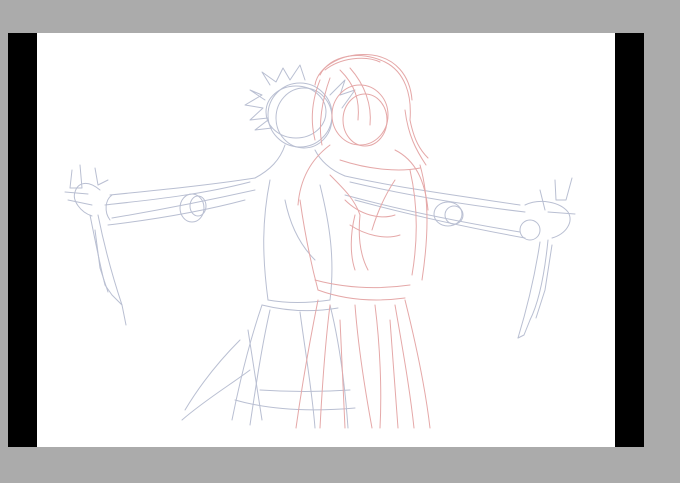 The height and width of the screenshot is (483, 680). What do you see at coordinates (629, 240) in the screenshot?
I see `letterbox-right` at bounding box center [629, 240].